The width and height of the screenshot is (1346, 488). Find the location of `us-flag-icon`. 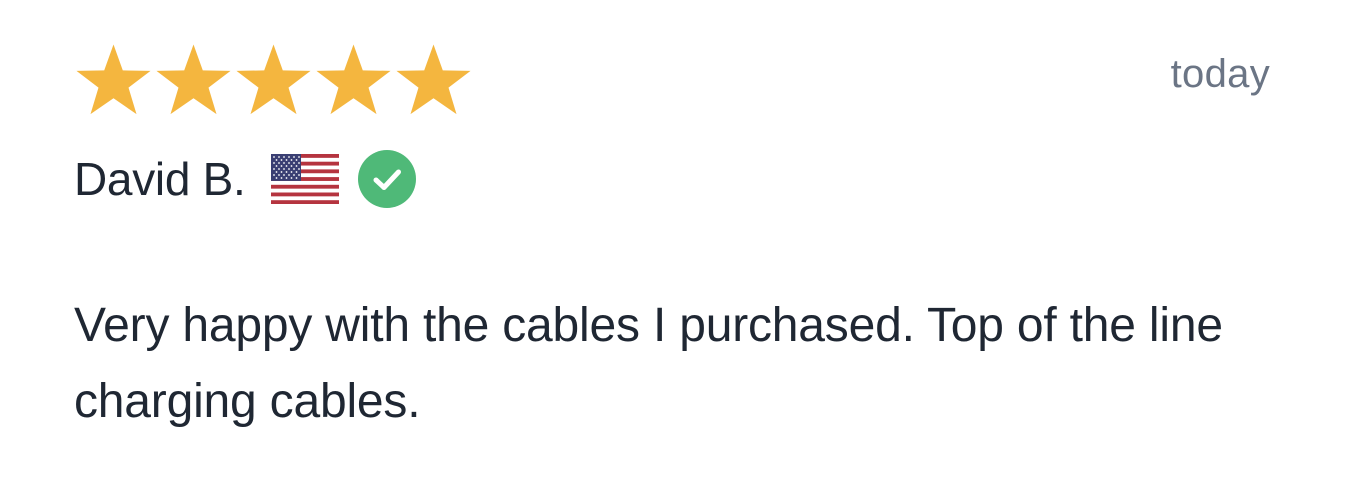

us-flag-icon is located at coordinates (305, 179).